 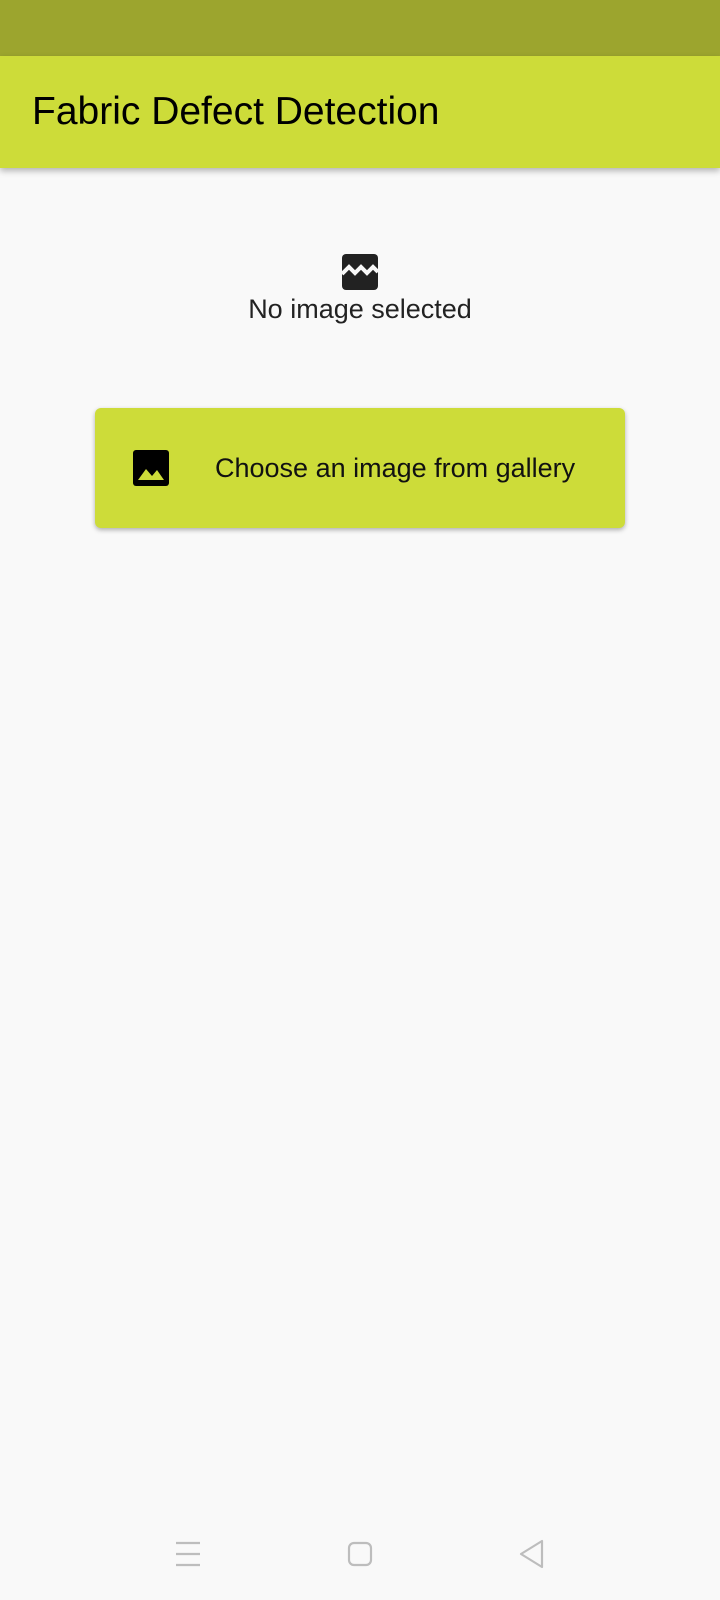 What do you see at coordinates (360, 28) in the screenshot?
I see `status-bar` at bounding box center [360, 28].